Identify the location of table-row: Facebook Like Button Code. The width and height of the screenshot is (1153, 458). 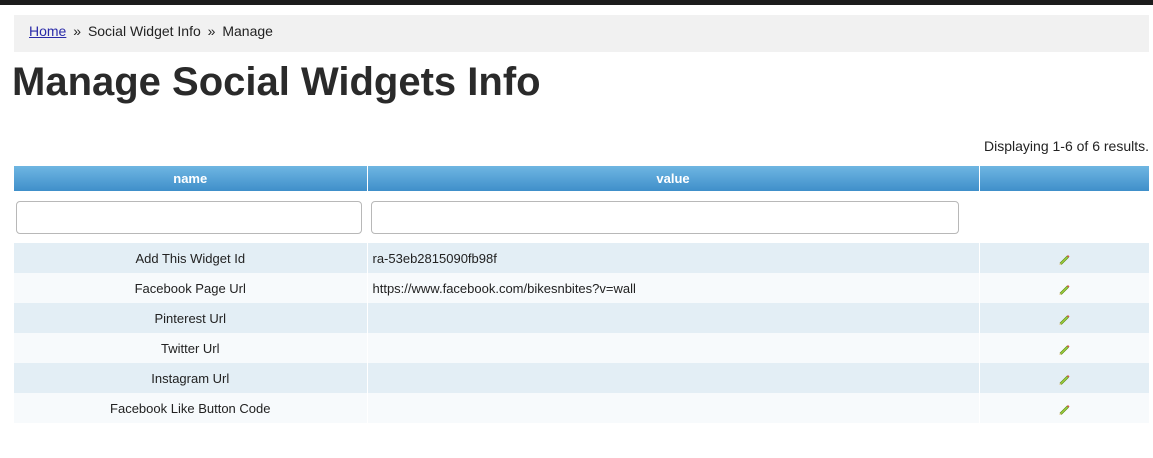
(581, 408).